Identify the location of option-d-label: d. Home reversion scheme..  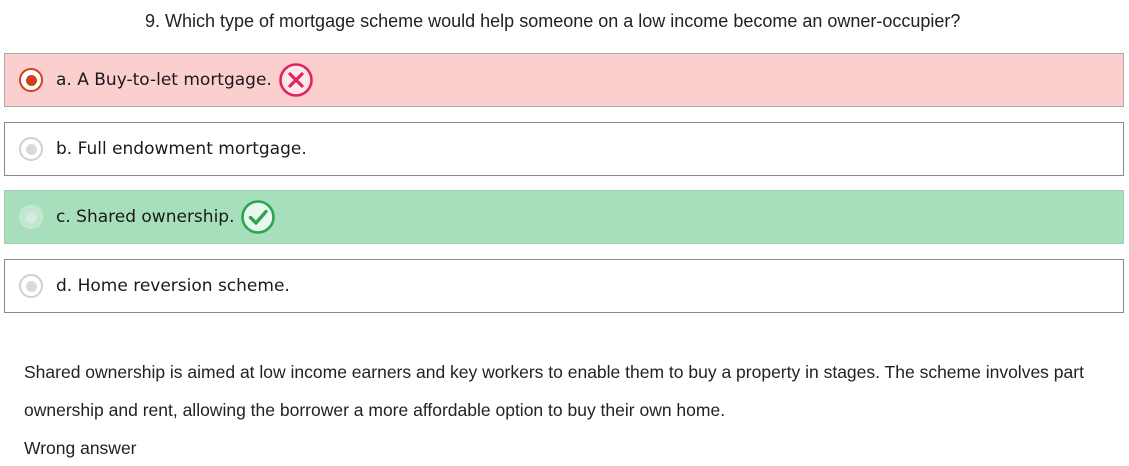
(173, 286).